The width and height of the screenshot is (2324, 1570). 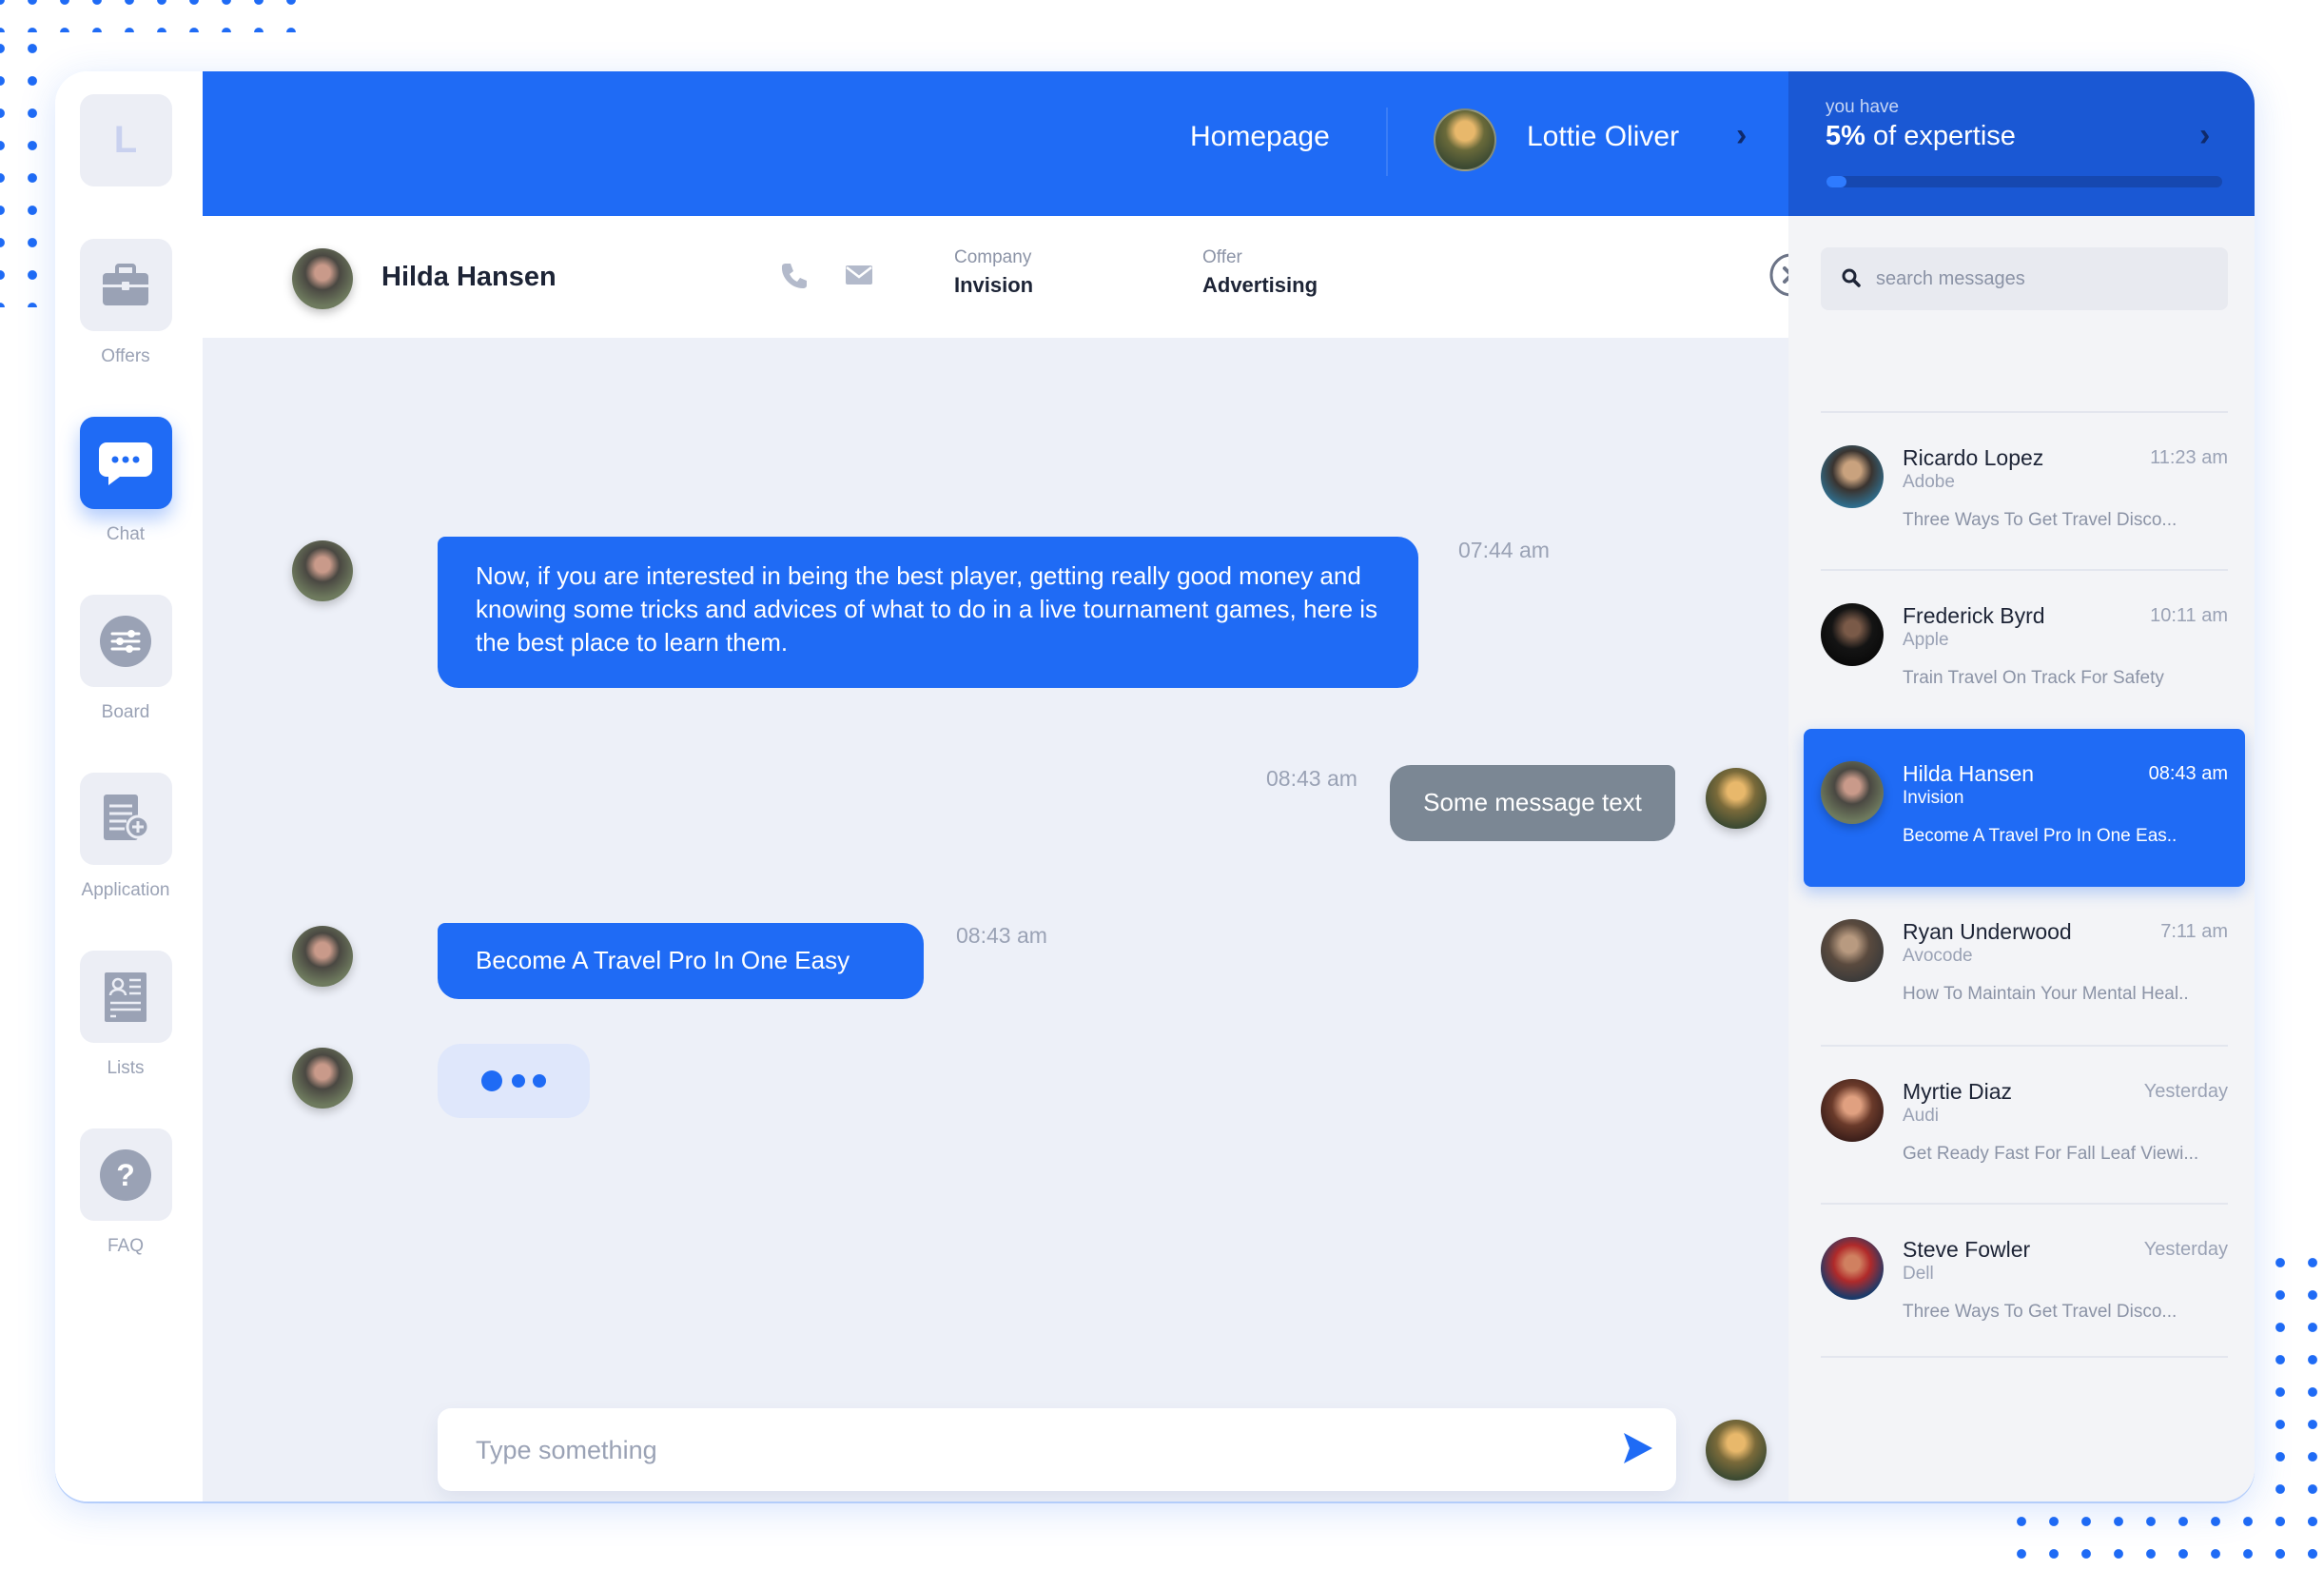 I want to click on message-text: Some message text, so click(x=1532, y=802).